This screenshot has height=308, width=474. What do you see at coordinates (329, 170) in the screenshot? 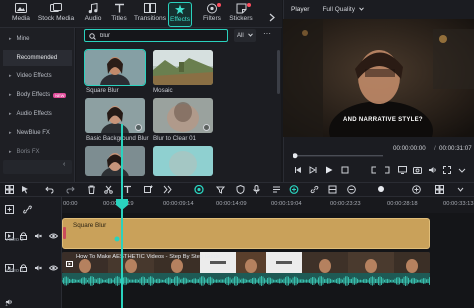
I see `play-icon` at bounding box center [329, 170].